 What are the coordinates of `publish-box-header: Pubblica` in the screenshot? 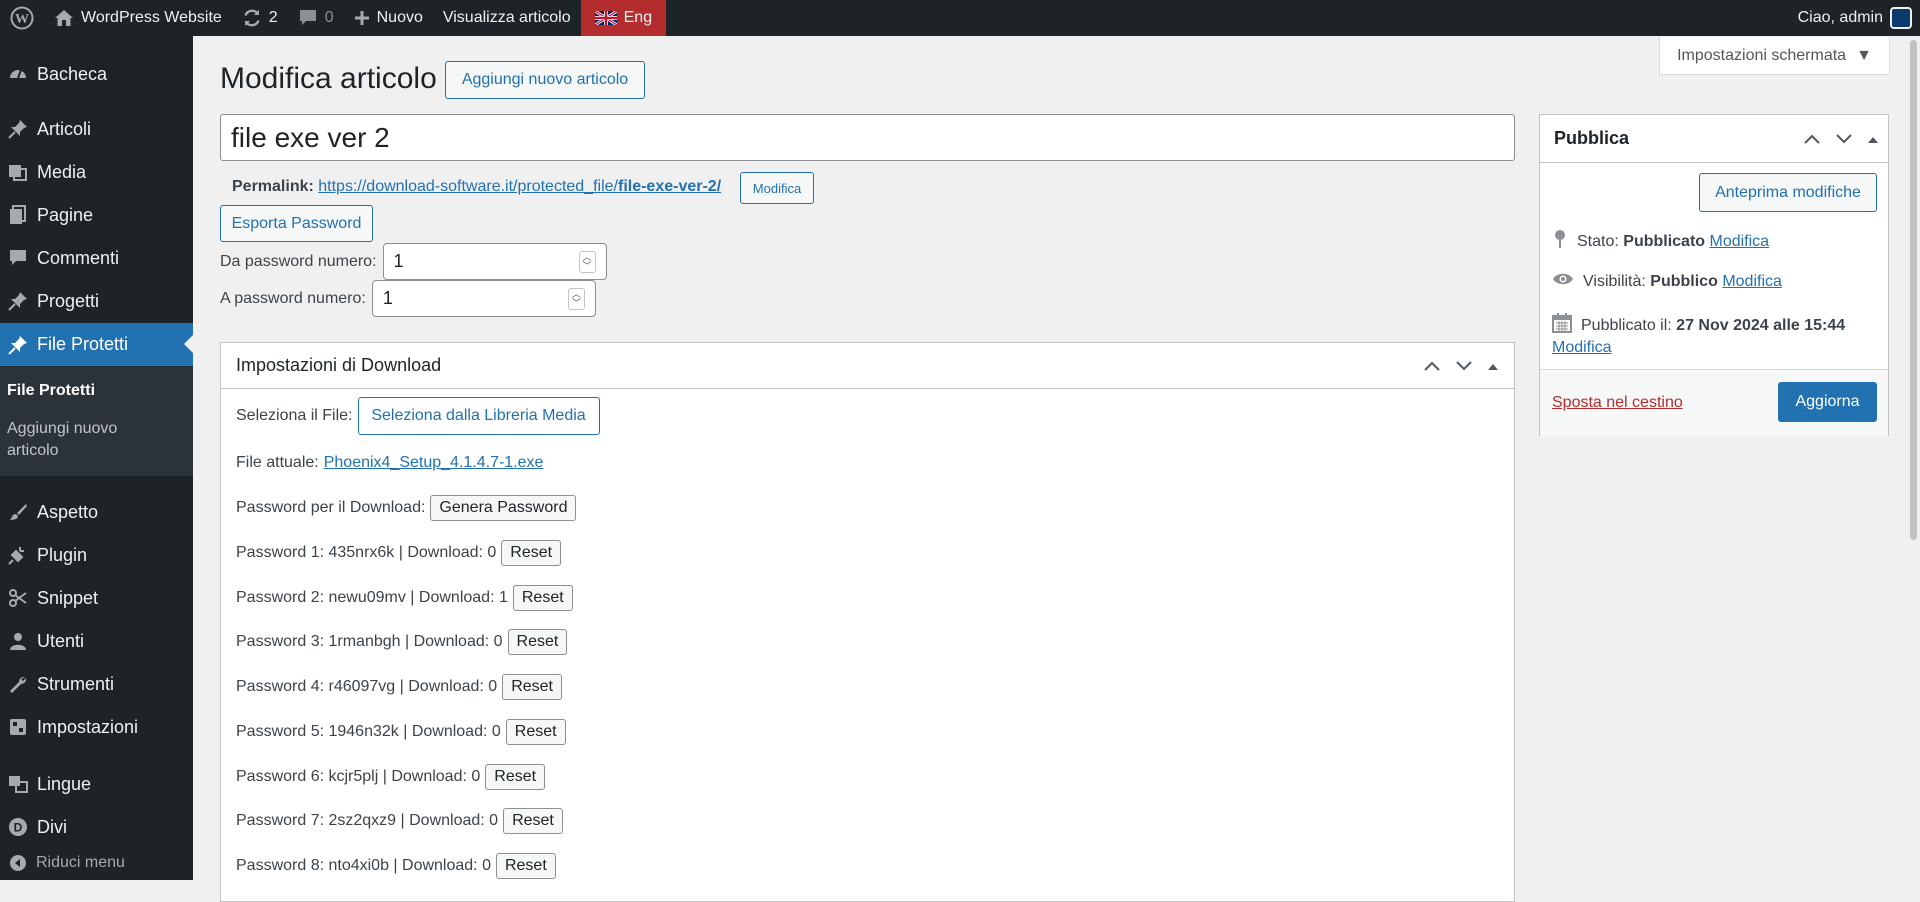 It's located at (1714, 139).